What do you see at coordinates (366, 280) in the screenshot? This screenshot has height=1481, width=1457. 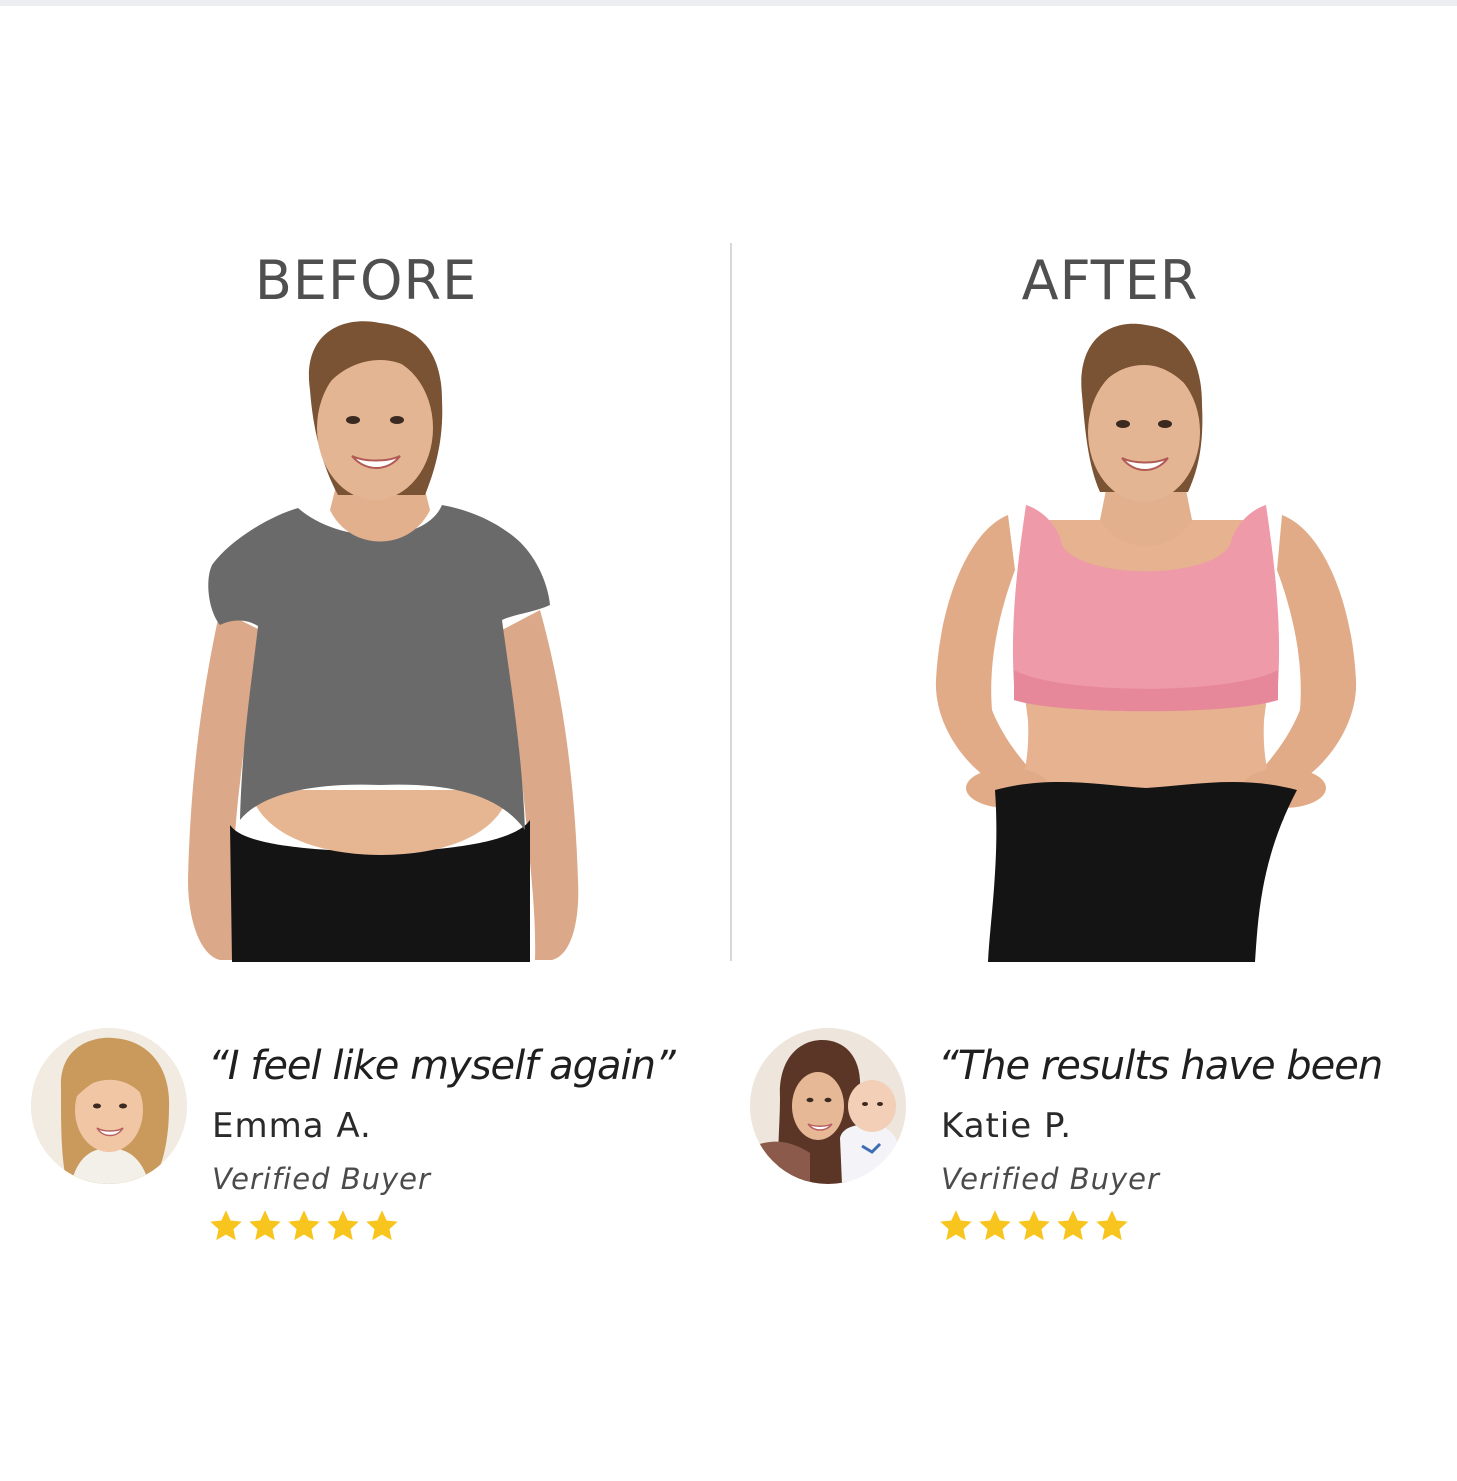 I see `before-heading: BEFORE` at bounding box center [366, 280].